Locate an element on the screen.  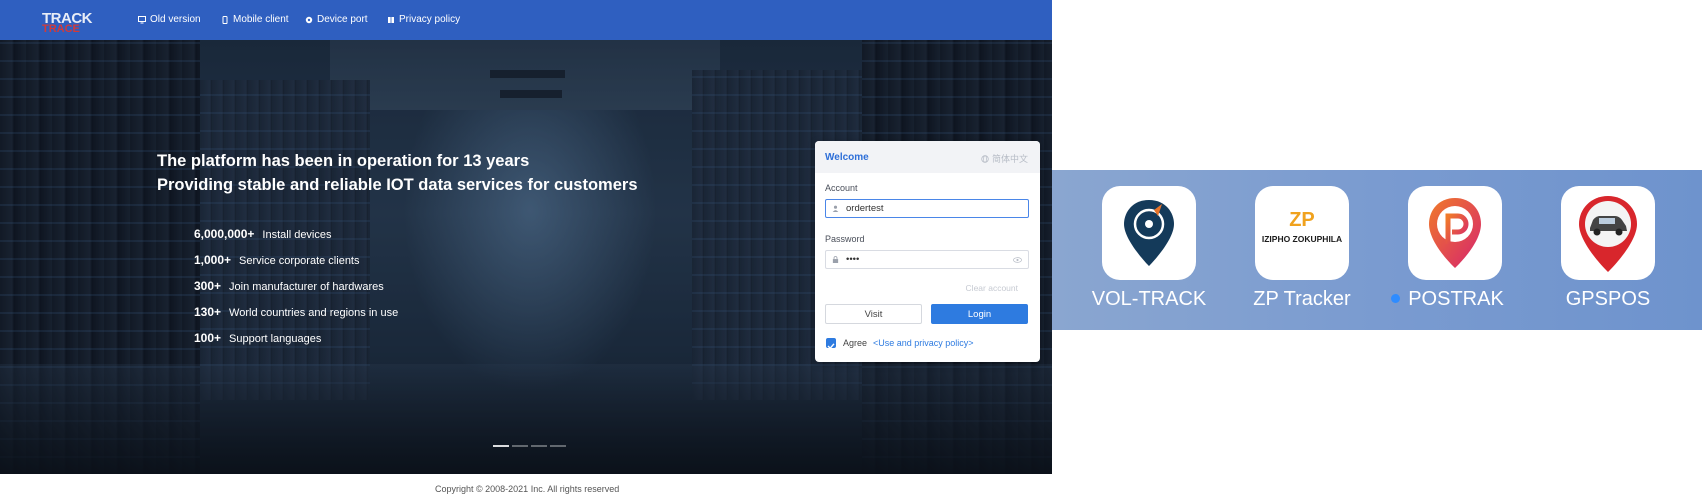
login-card-header: Welcome 简体中文 is located at coordinates (927, 157).